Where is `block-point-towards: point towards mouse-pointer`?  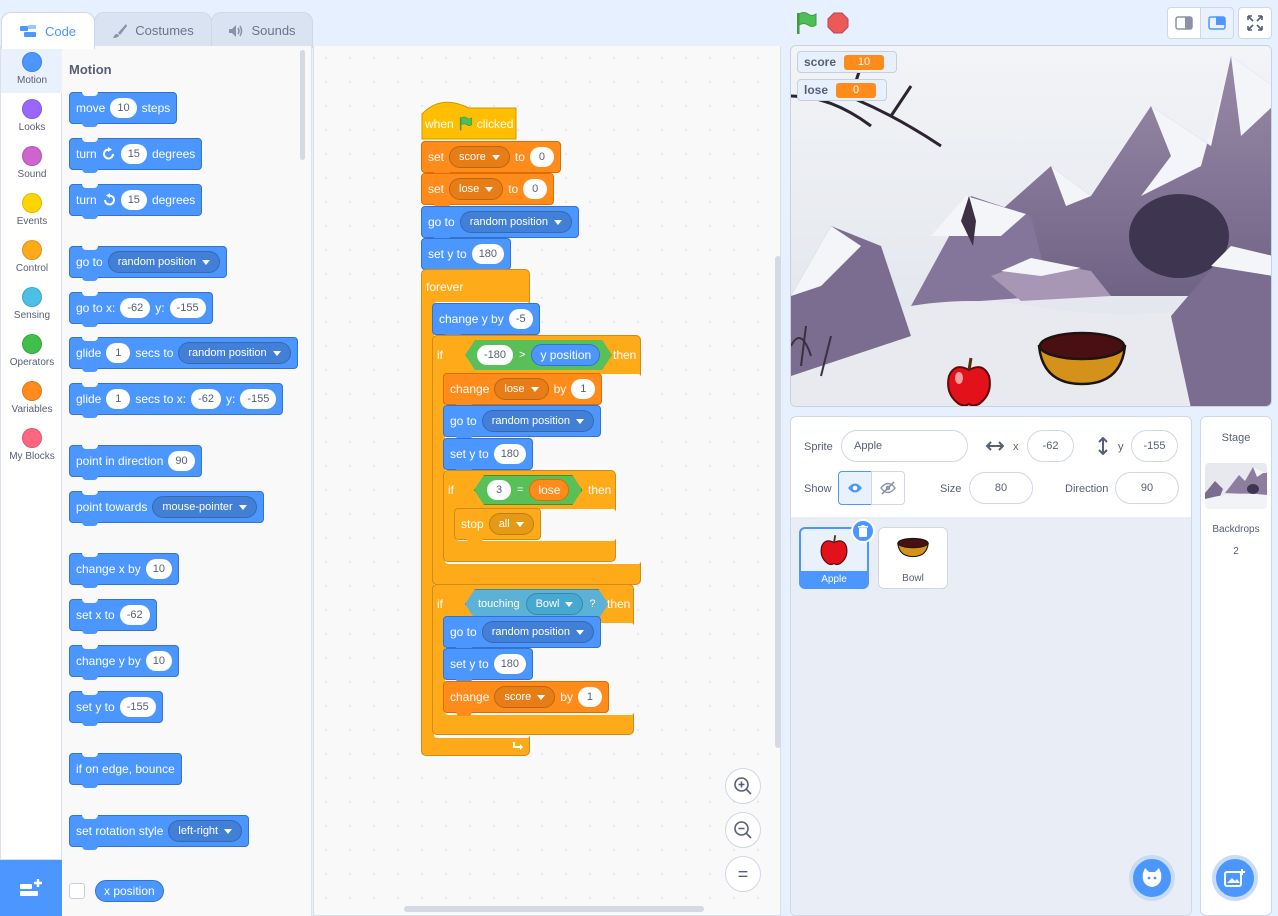
block-point-towards: point towards mouse-pointer is located at coordinates (166, 508).